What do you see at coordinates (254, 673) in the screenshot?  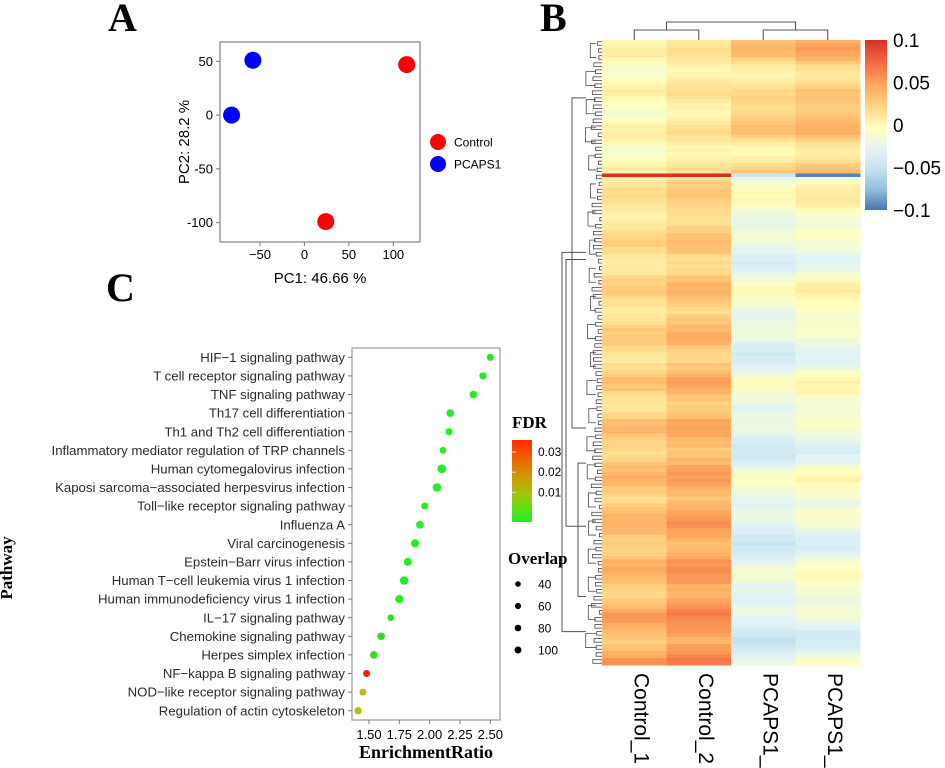 I see `pathway-label: NF−kappa B signaling pathway` at bounding box center [254, 673].